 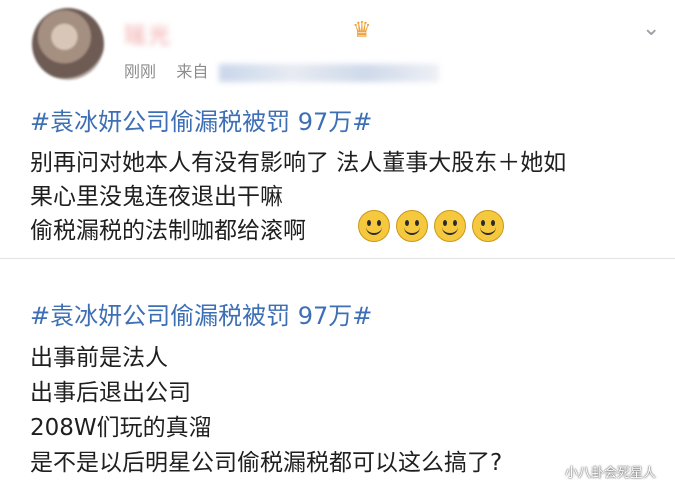 What do you see at coordinates (168, 231) in the screenshot?
I see `post-text-line: 偷税漏税的法制咖都给滚啊` at bounding box center [168, 231].